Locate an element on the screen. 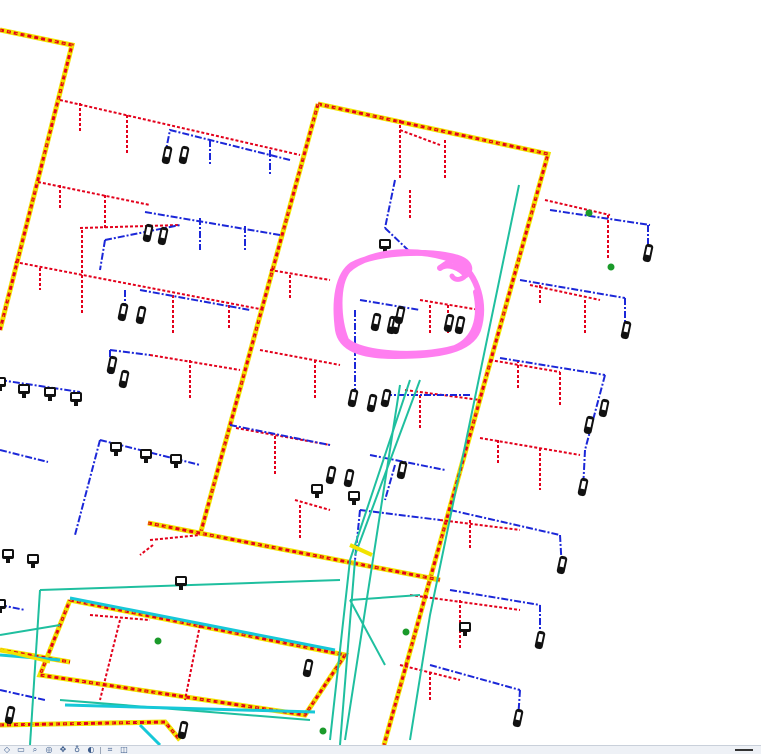 This screenshot has height=754, width=761. statusbar-end-mark is located at coordinates (744, 750).